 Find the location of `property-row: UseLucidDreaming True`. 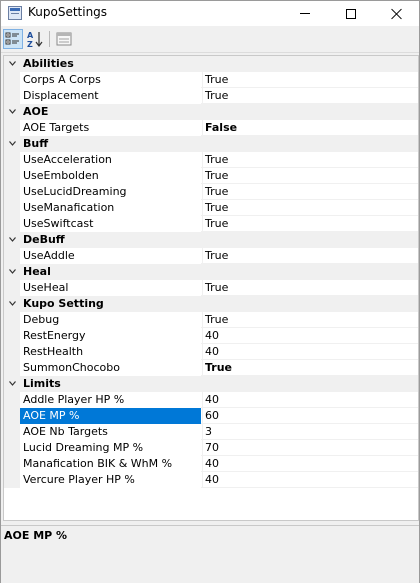

property-row: UseLucidDreaming True is located at coordinates (211, 192).